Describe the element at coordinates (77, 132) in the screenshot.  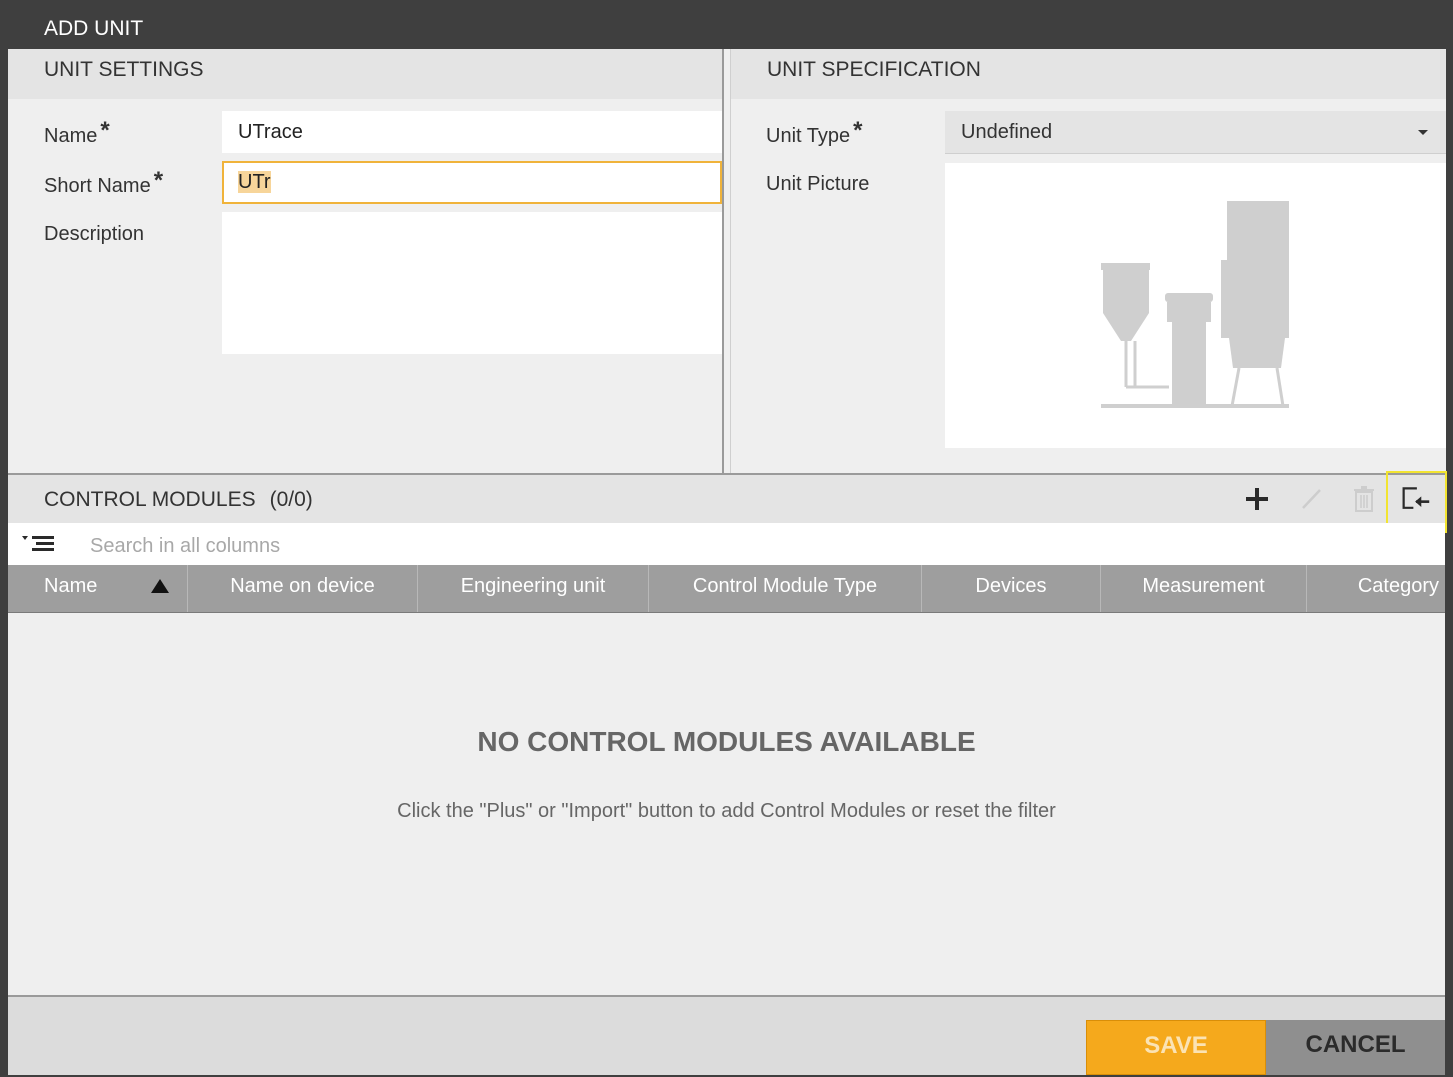
I see `name-label: Name *` at that location.